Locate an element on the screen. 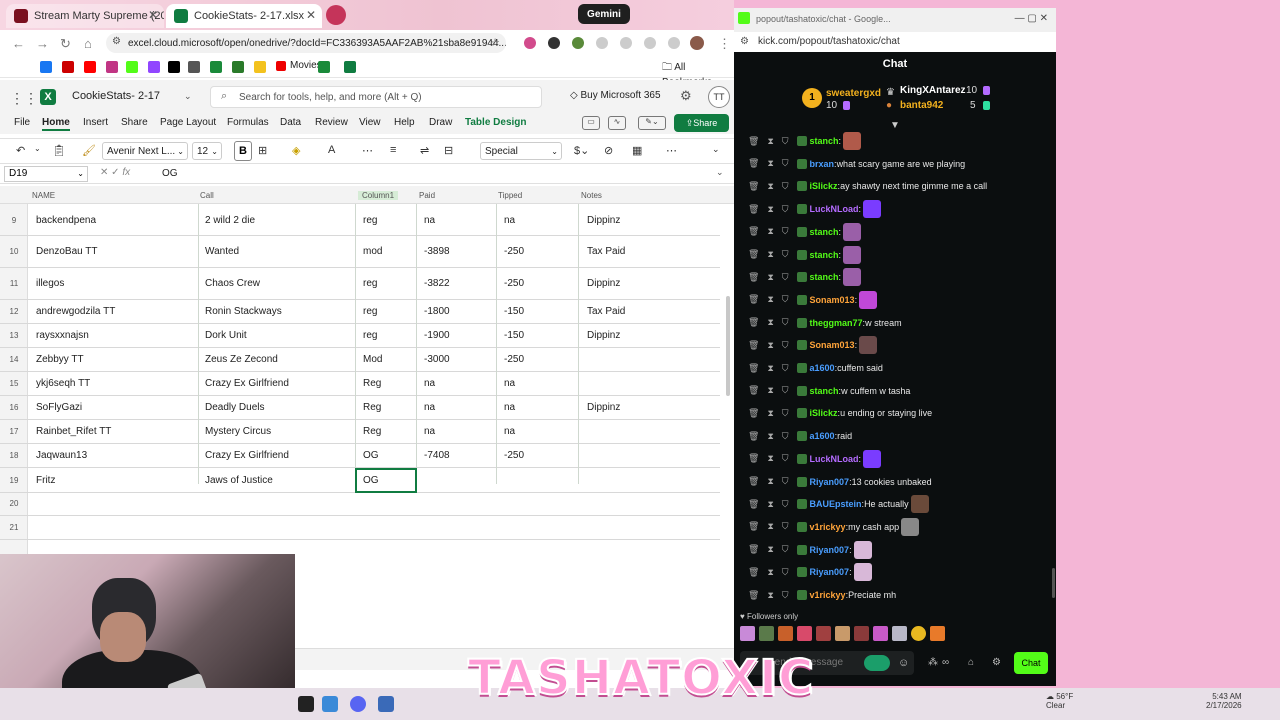  fill-color-icon: ◈ is located at coordinates (296, 150).